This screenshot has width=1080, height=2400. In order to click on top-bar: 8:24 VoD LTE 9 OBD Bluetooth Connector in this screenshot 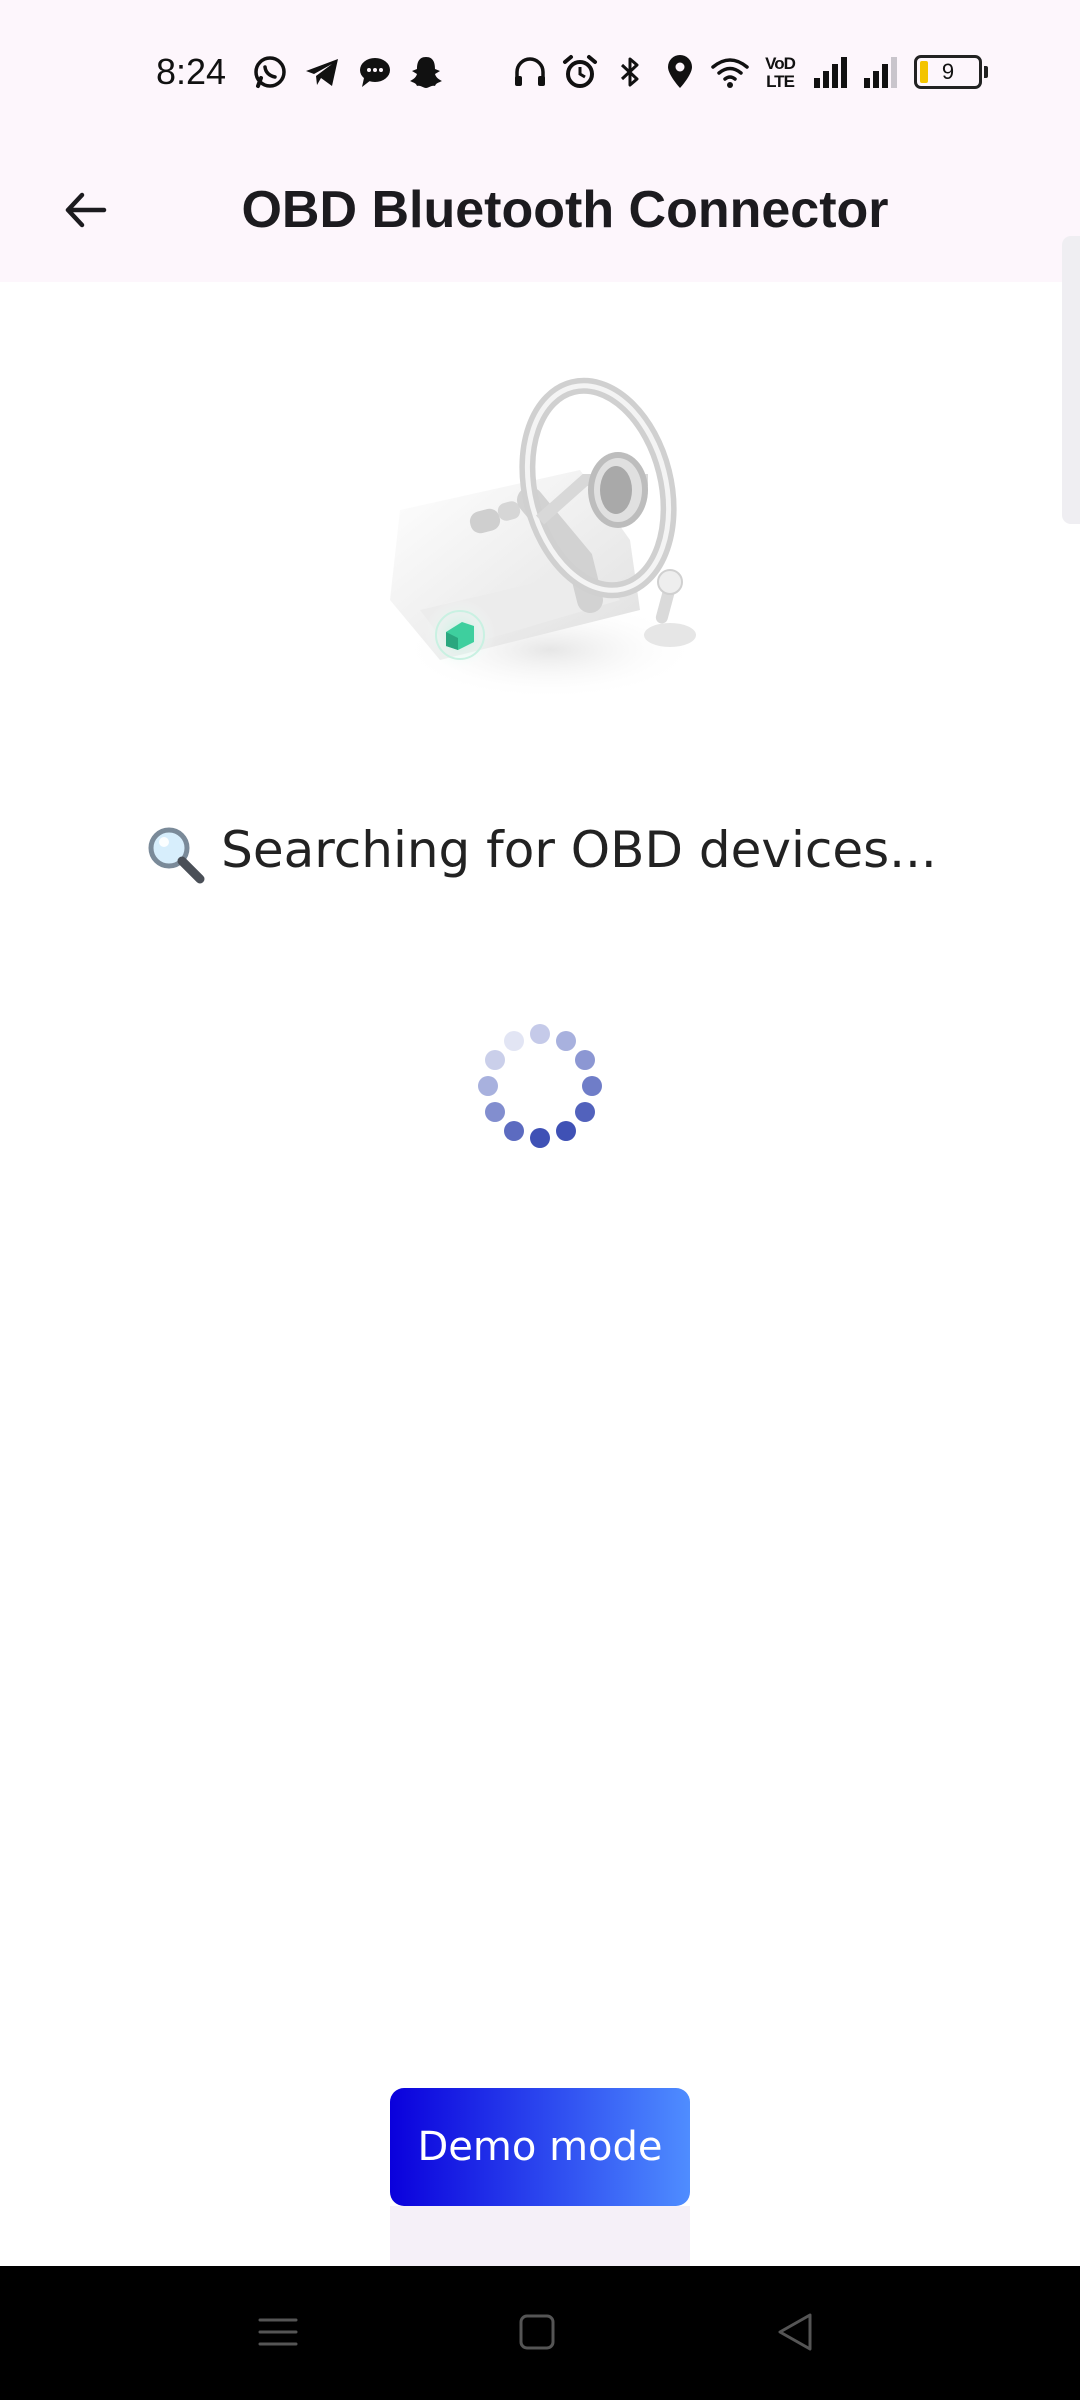, I will do `click(540, 141)`.